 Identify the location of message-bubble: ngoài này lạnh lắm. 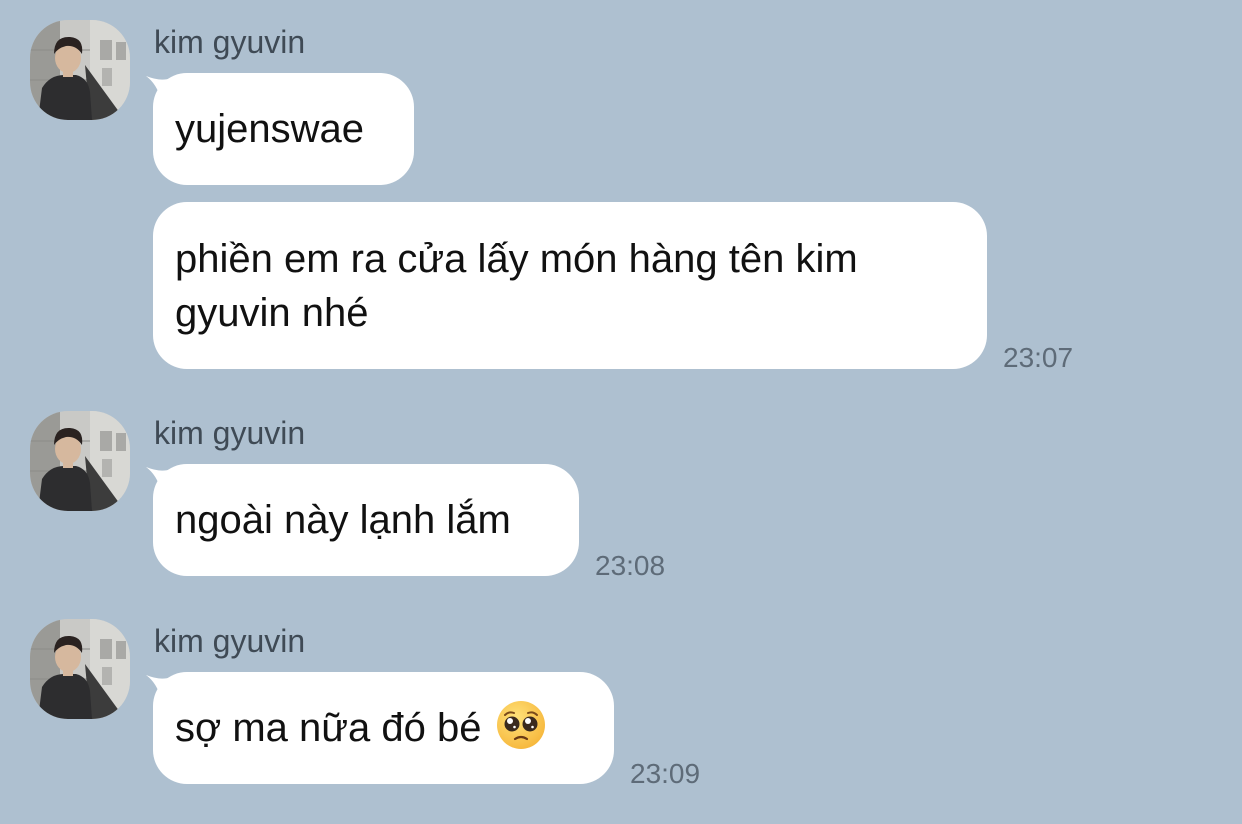
(366, 520).